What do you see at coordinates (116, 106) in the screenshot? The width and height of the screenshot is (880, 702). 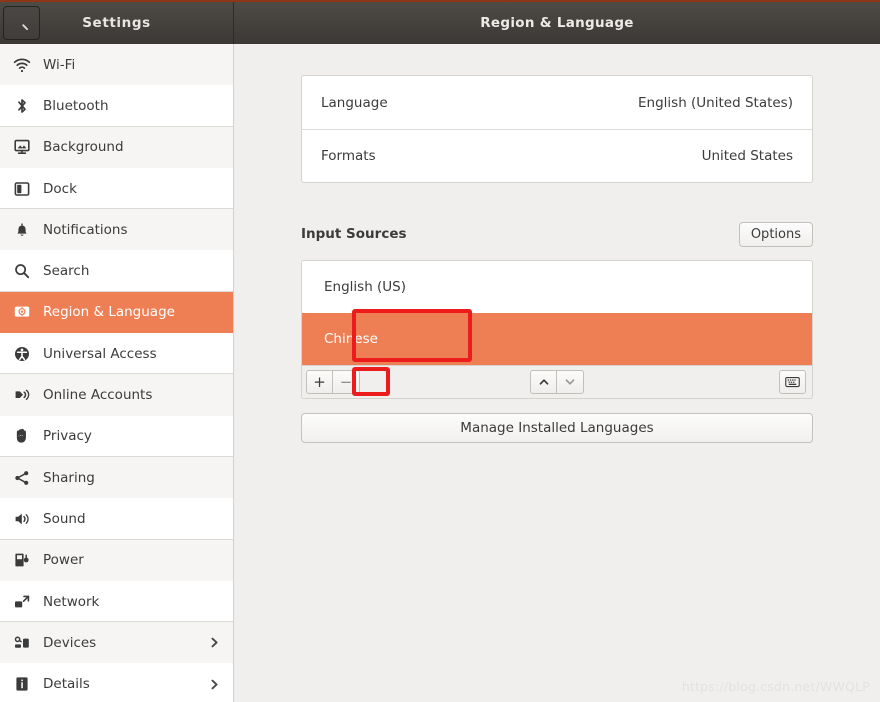 I see `sidebar-item-bluetooth: Bluetooth` at bounding box center [116, 106].